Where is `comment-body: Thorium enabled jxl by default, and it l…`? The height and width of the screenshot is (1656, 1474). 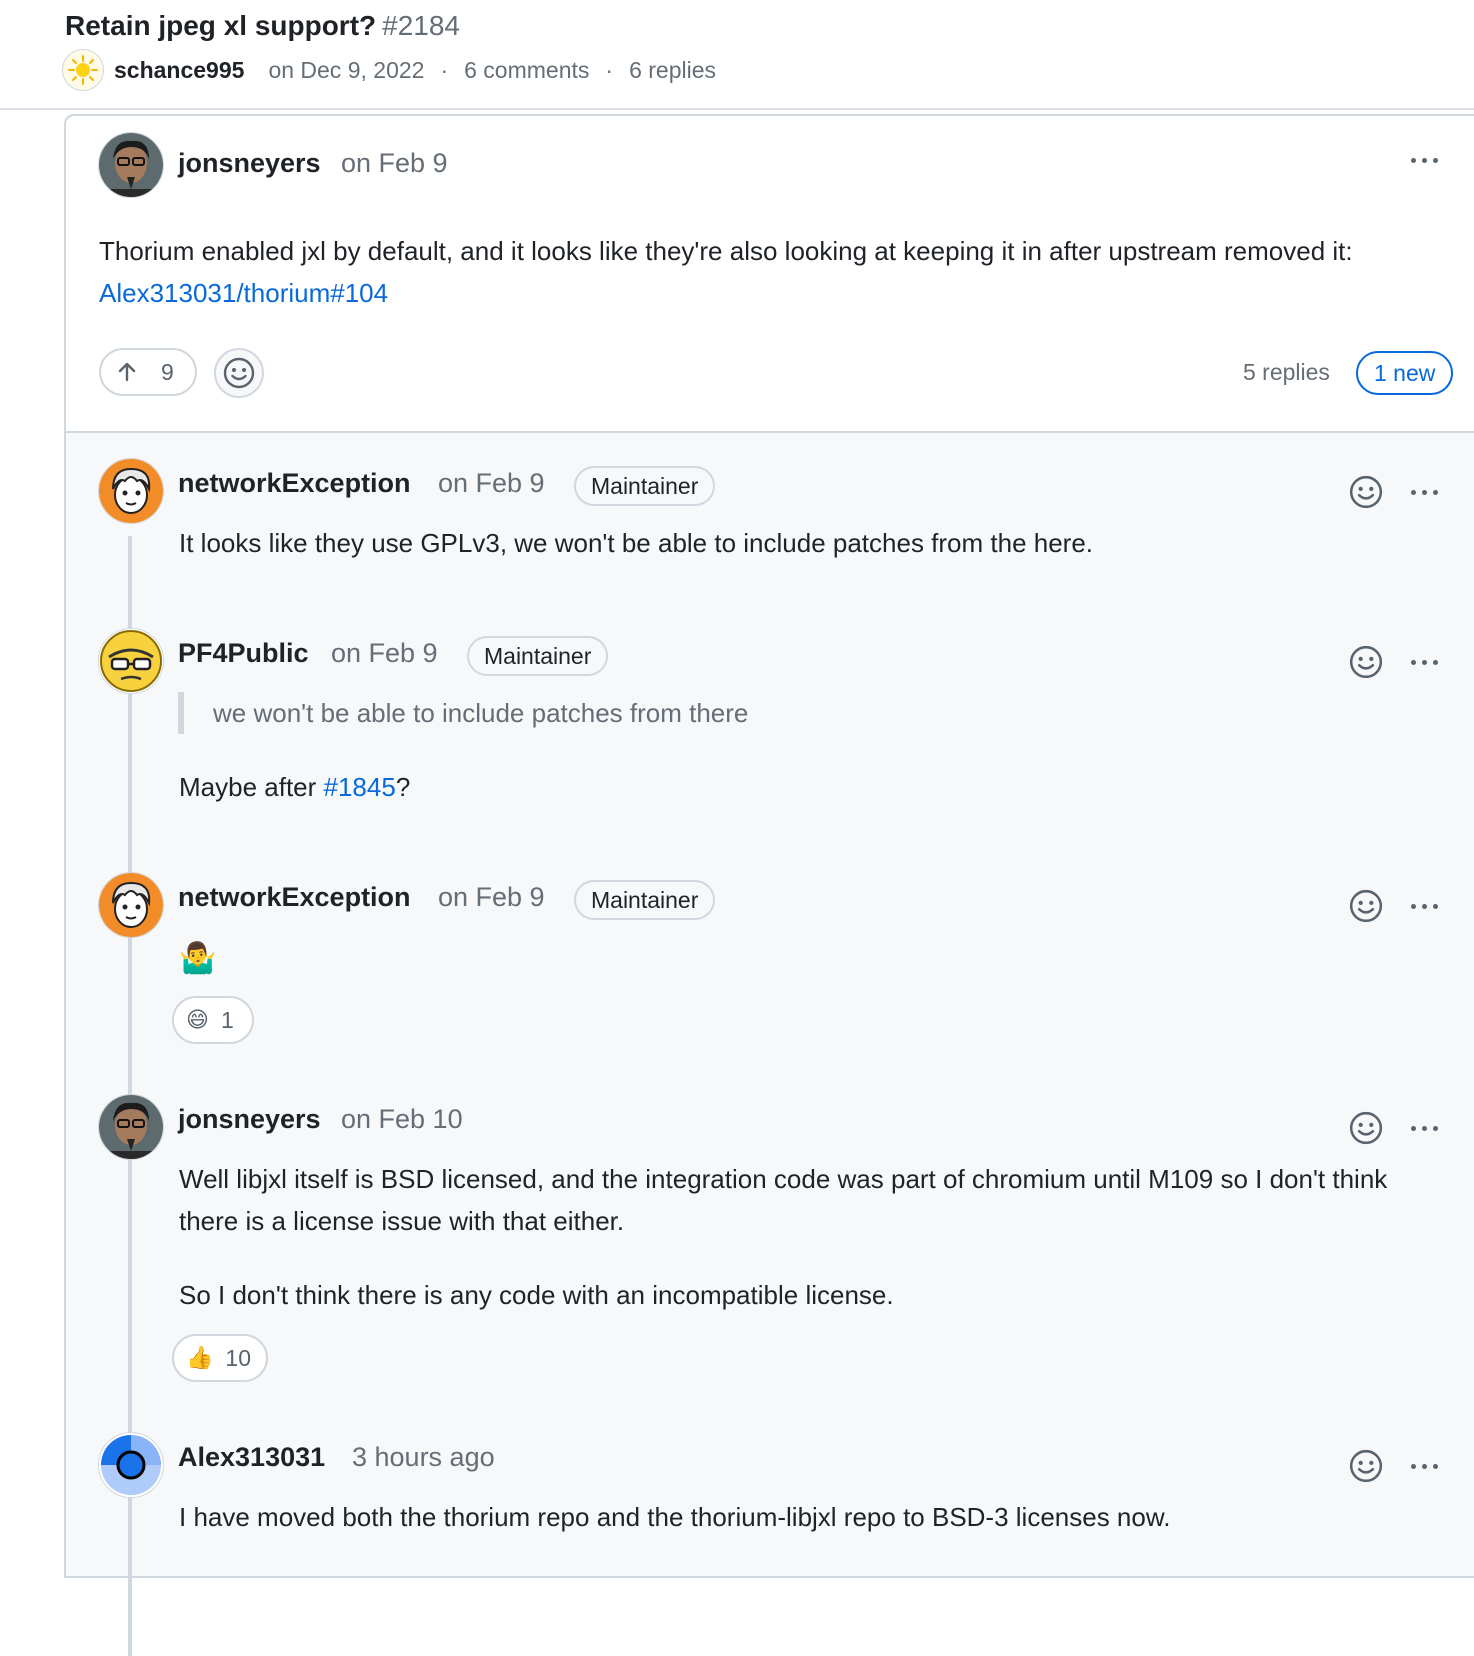
comment-body: Thorium enabled jxl by default, and it l… is located at coordinates (749, 272).